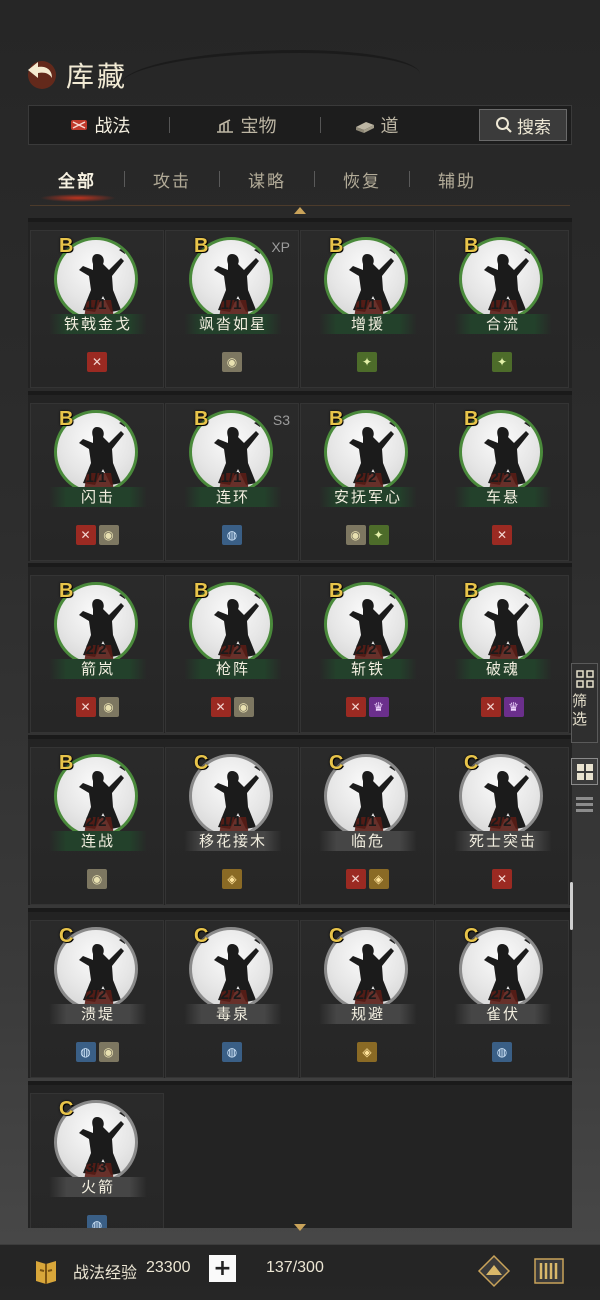 The height and width of the screenshot is (1300, 600). I want to click on items-icon, so click(364, 127).